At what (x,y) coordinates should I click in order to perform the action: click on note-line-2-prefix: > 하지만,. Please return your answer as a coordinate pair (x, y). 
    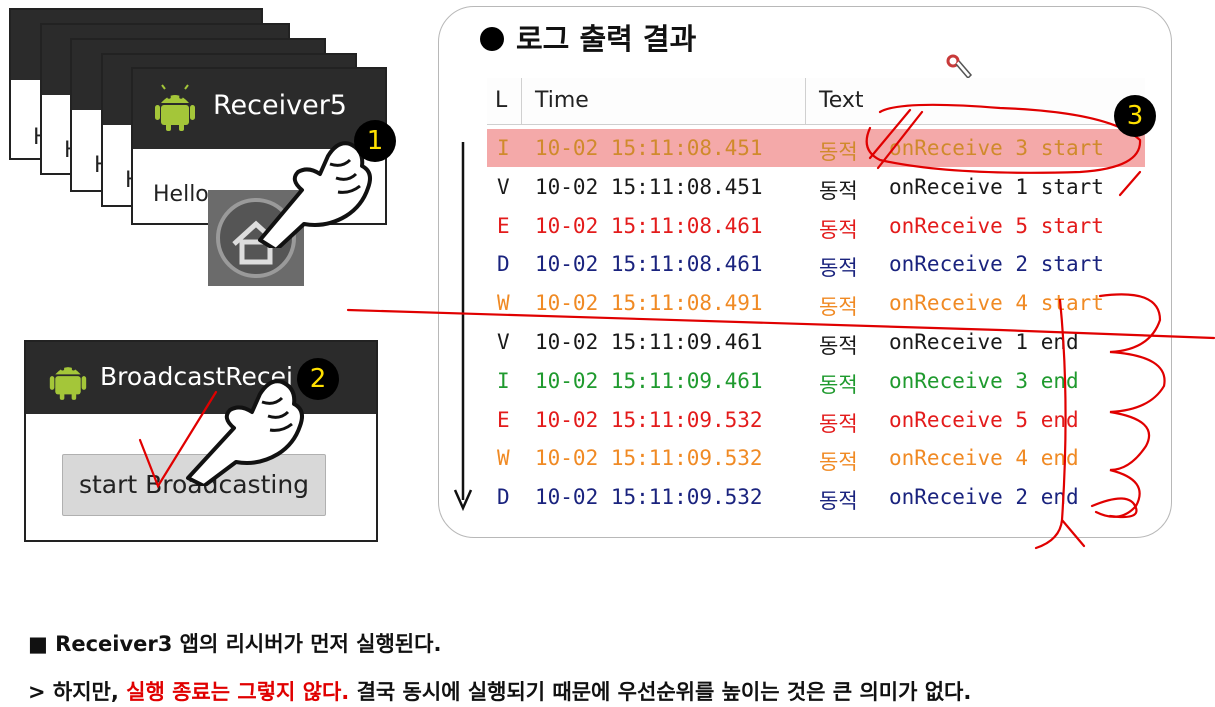
    Looking at the image, I should click on (77, 692).